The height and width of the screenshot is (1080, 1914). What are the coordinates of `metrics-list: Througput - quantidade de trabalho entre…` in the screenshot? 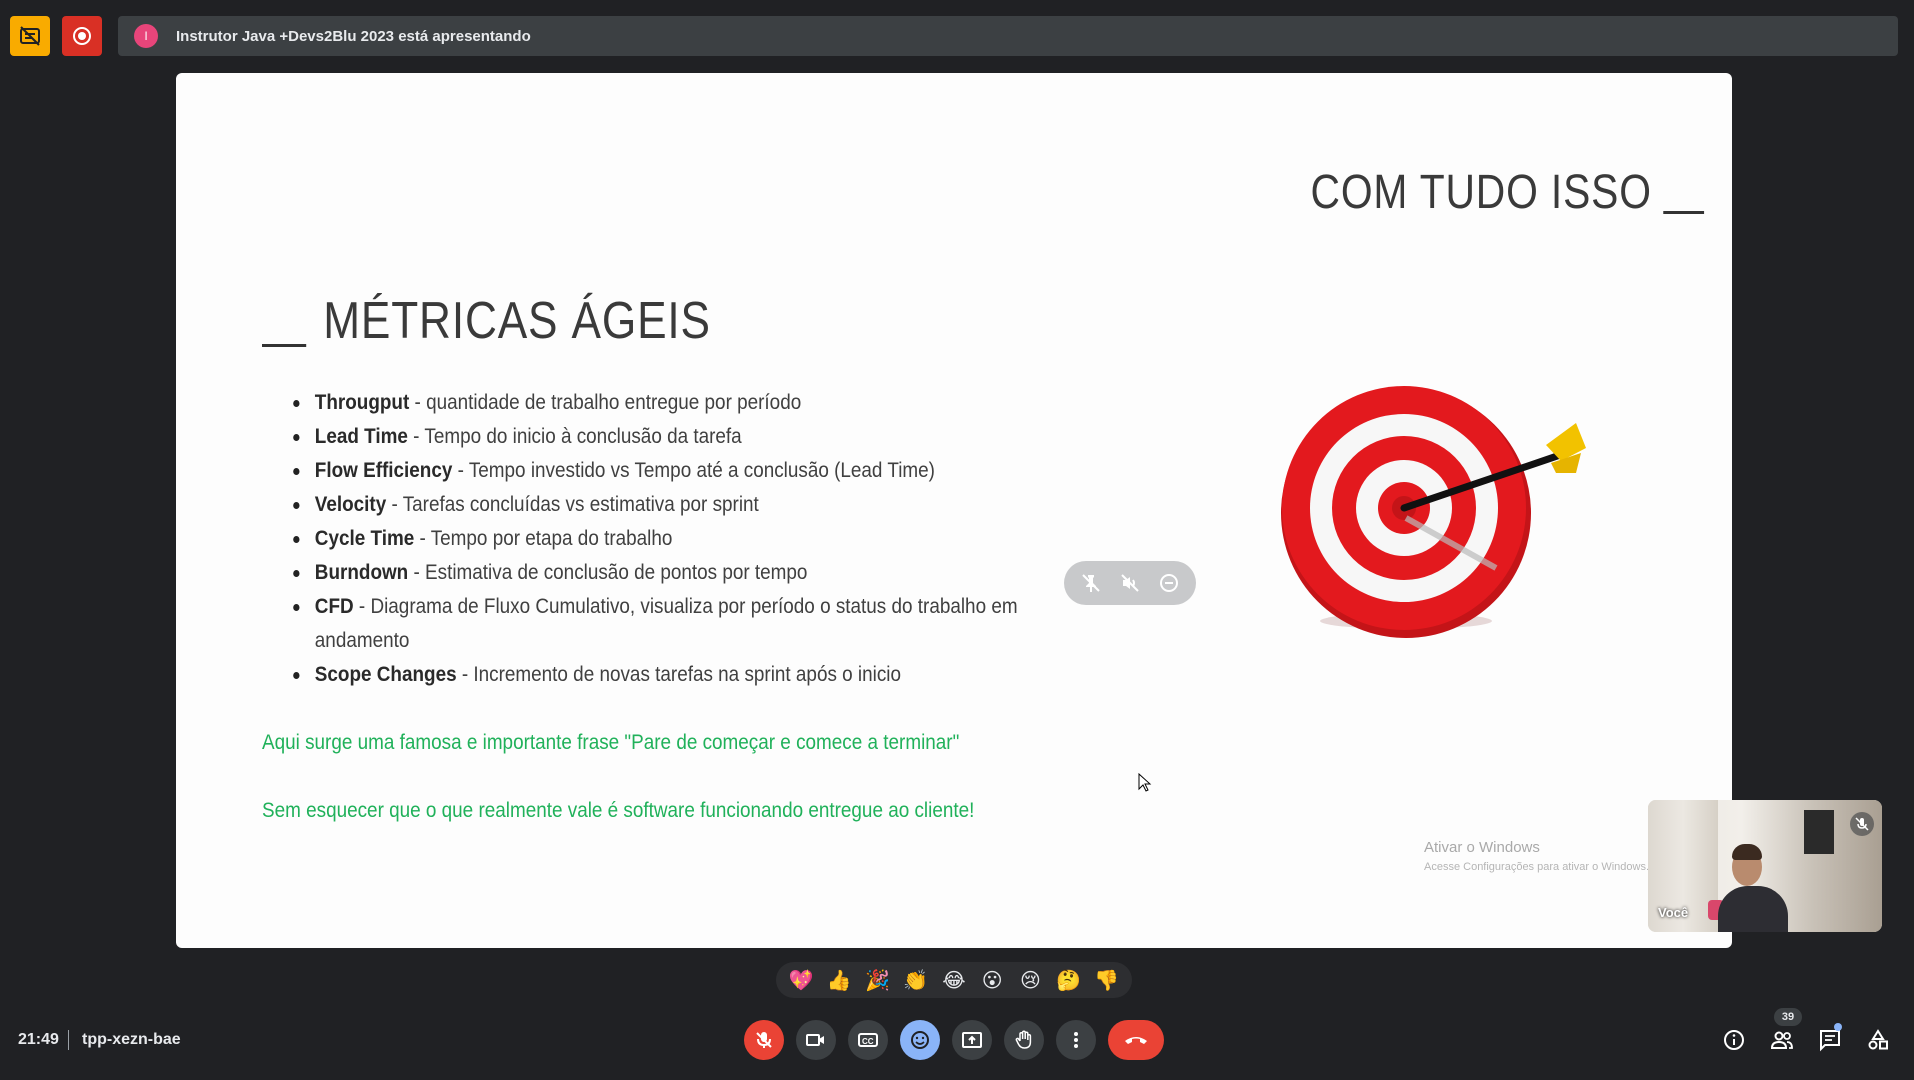 It's located at (666, 539).